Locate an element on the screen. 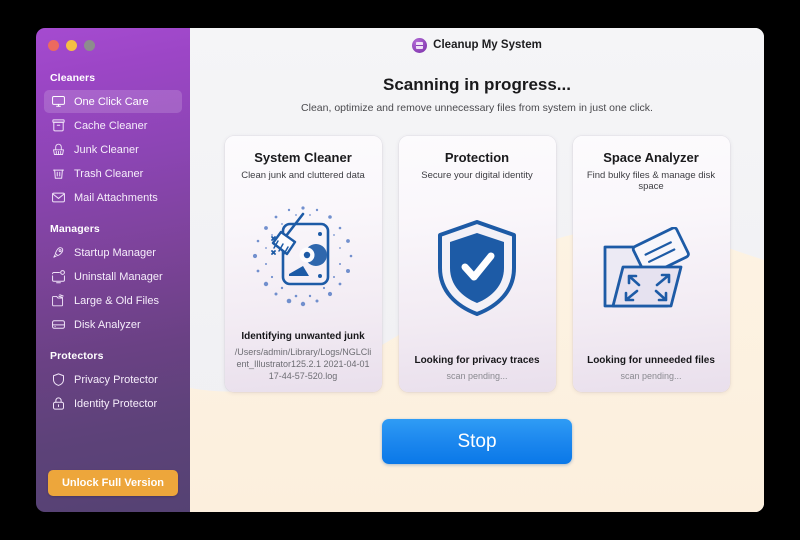 This screenshot has height=540, width=800. monitor-icon is located at coordinates (58, 101).